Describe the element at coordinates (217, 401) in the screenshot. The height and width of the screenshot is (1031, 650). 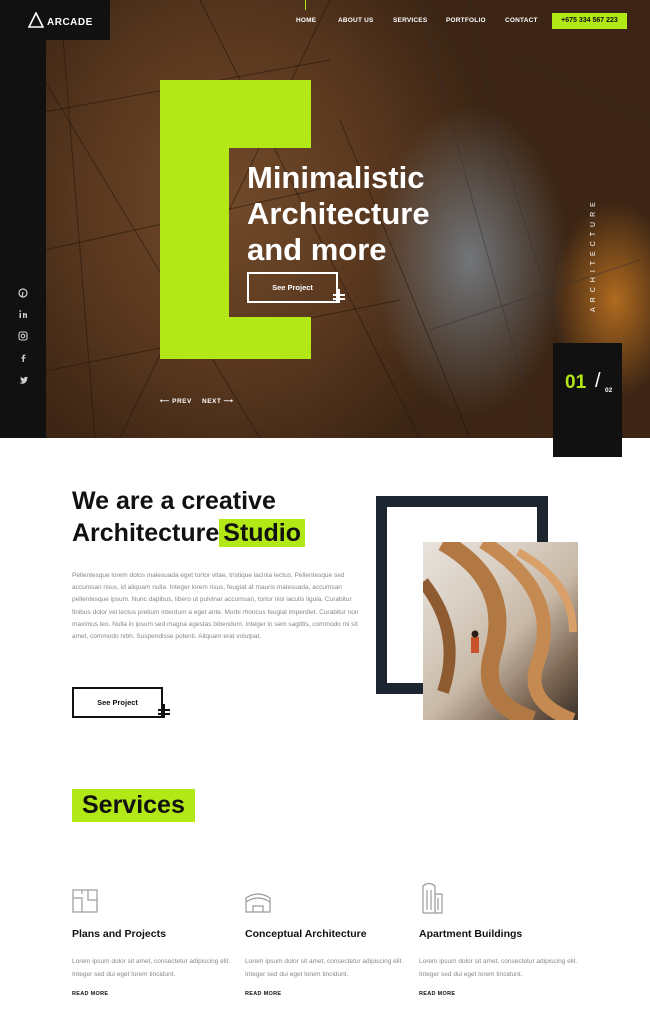
I see `slider-next-button: NEXT ⟶` at that location.